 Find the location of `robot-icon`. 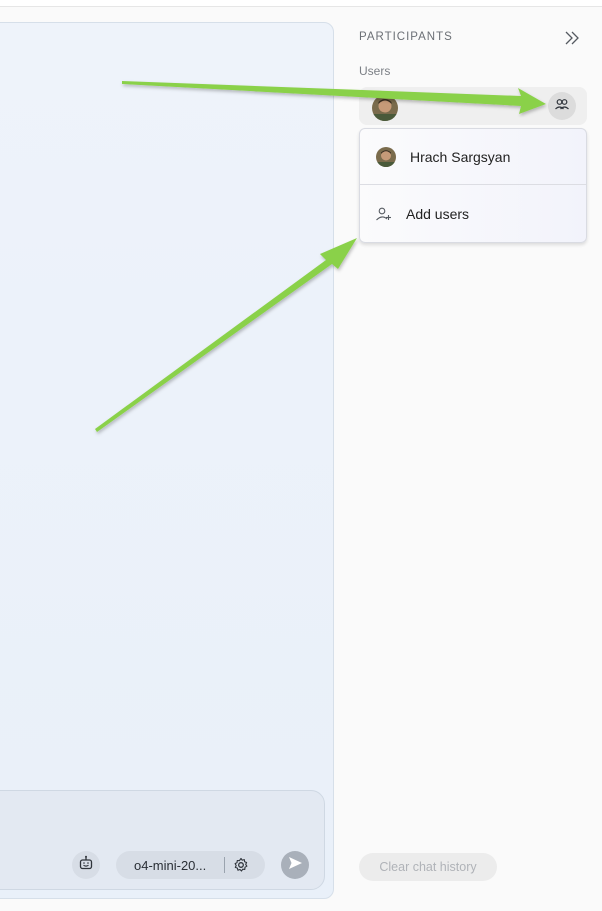

robot-icon is located at coordinates (86, 865).